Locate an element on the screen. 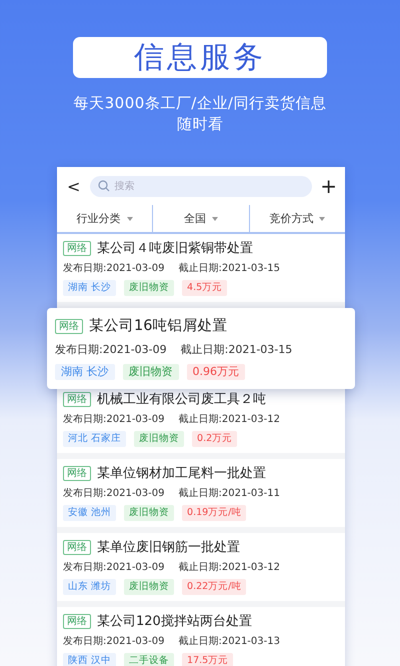 Image resolution: width=400 pixels, height=666 pixels. price-tag: 17.5万元 is located at coordinates (208, 659).